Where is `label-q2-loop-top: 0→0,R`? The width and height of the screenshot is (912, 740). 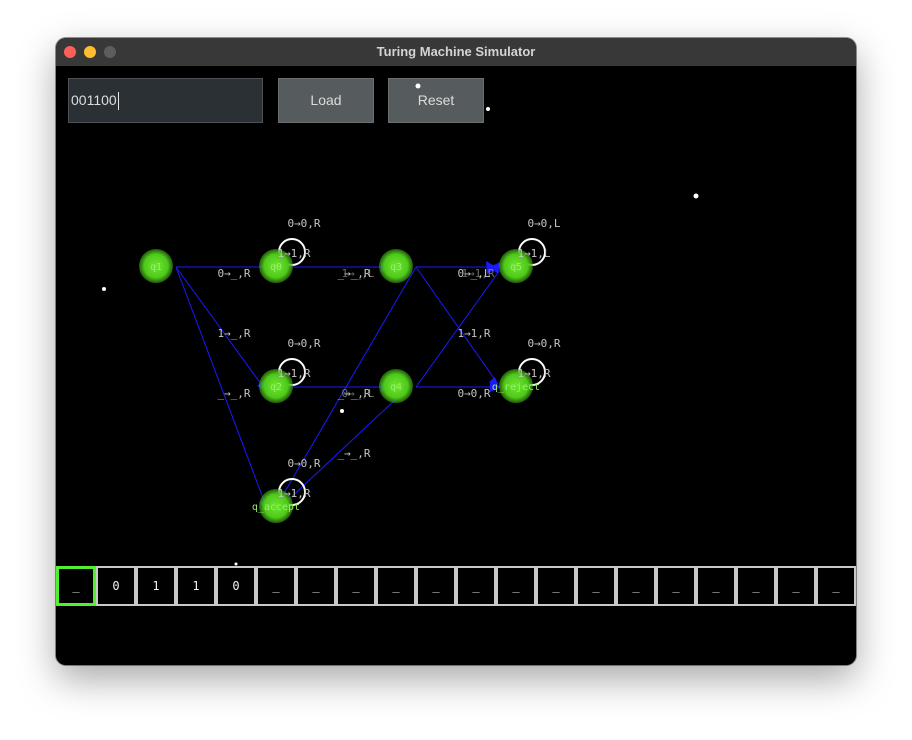 label-q2-loop-top: 0→0,R is located at coordinates (303, 343).